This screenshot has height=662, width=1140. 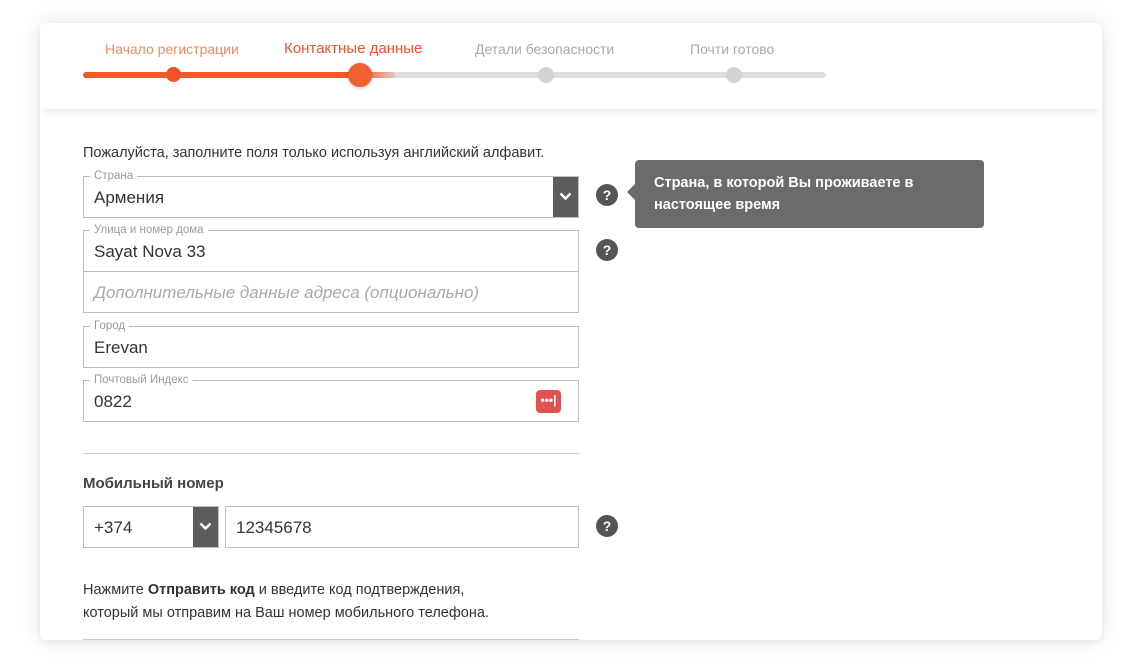 What do you see at coordinates (114, 176) in the screenshot?
I see `country-legend: Страна` at bounding box center [114, 176].